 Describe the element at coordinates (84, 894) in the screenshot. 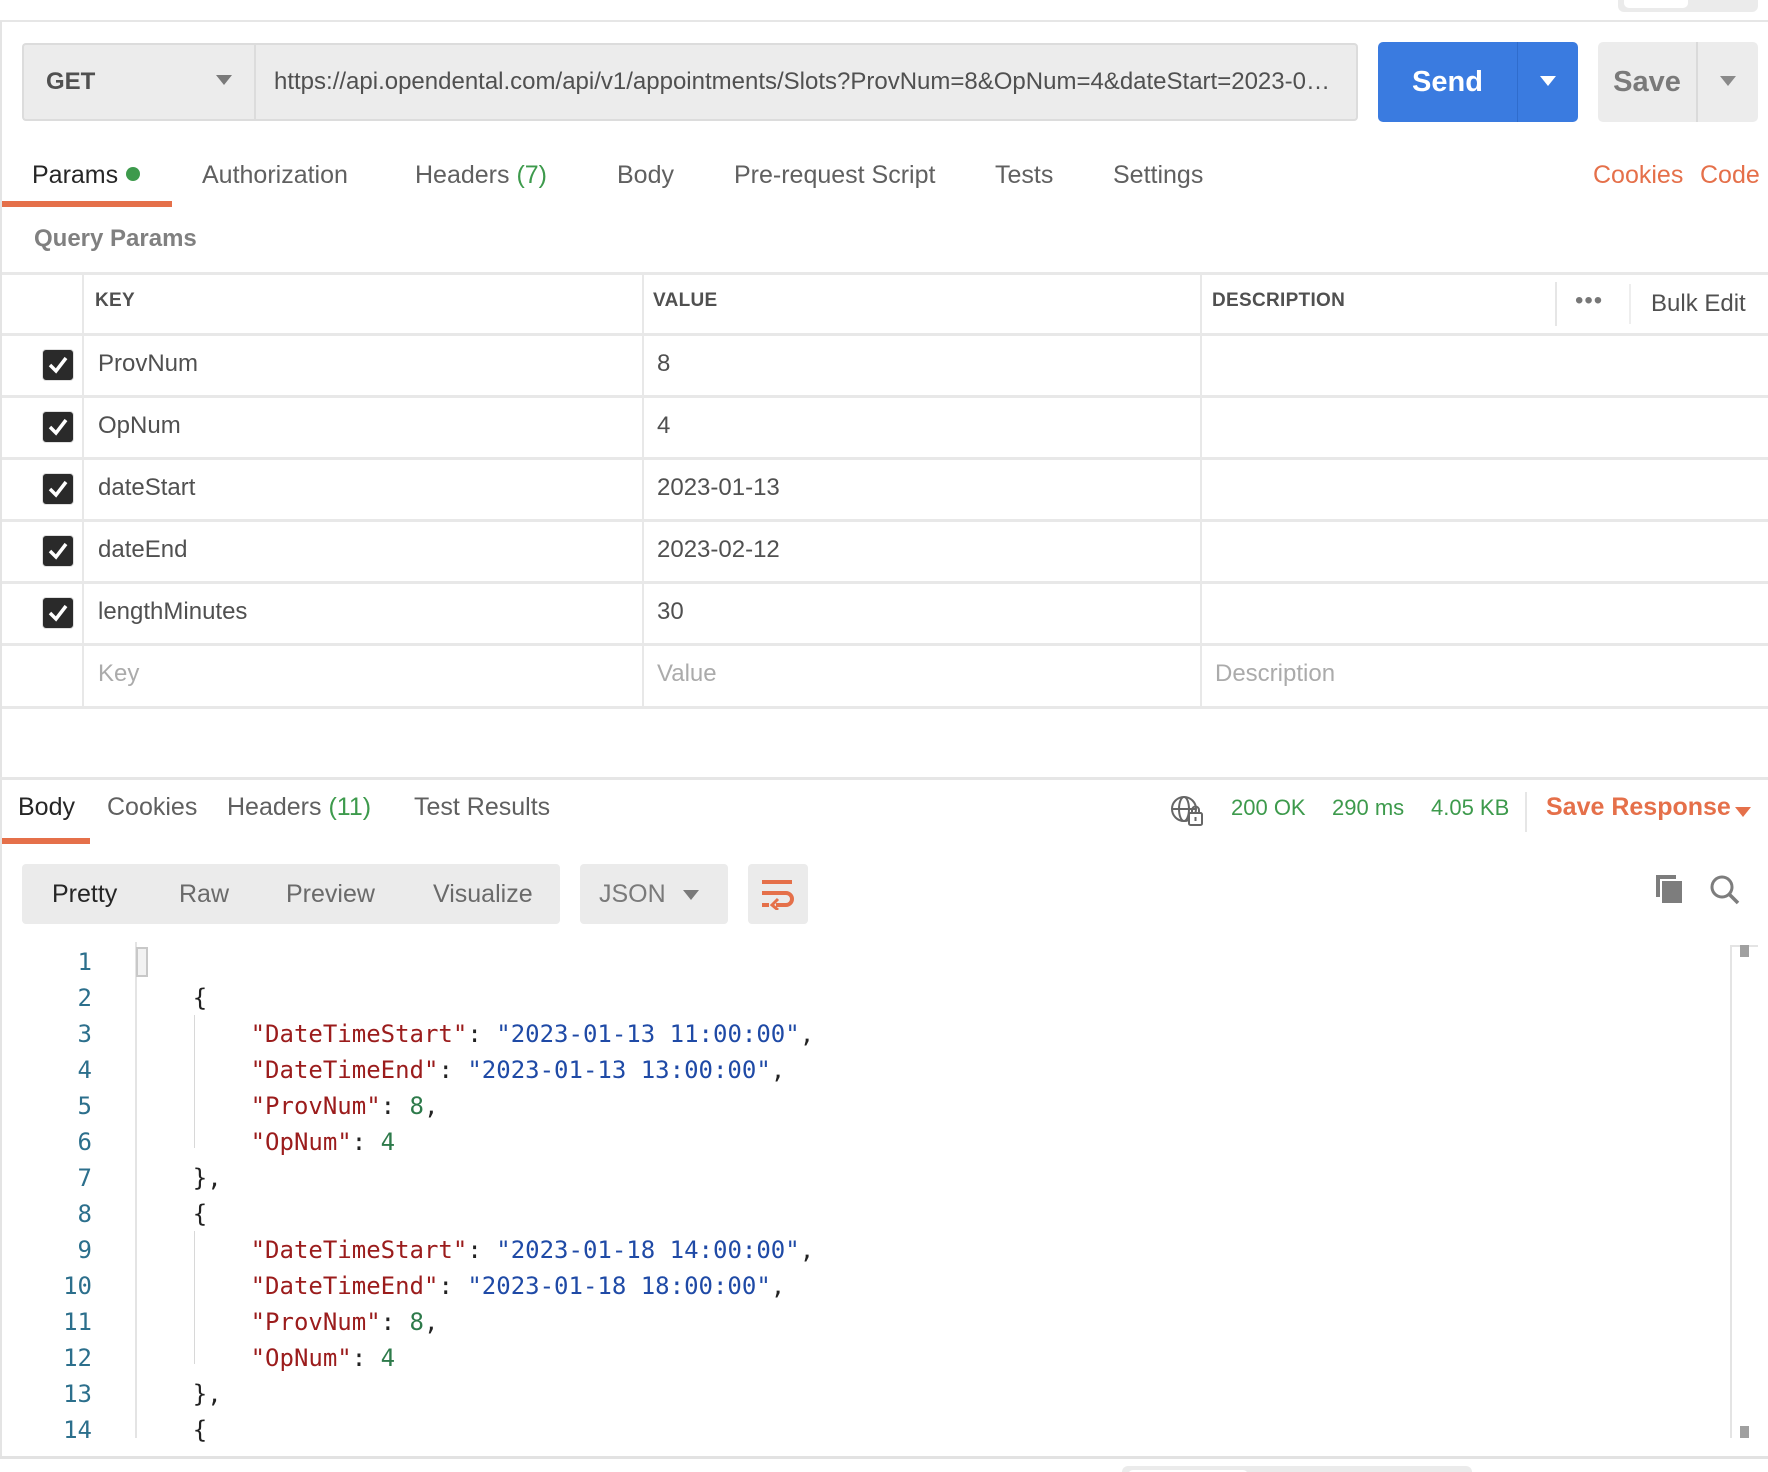

I see `view-mode-pretty: Pretty` at that location.